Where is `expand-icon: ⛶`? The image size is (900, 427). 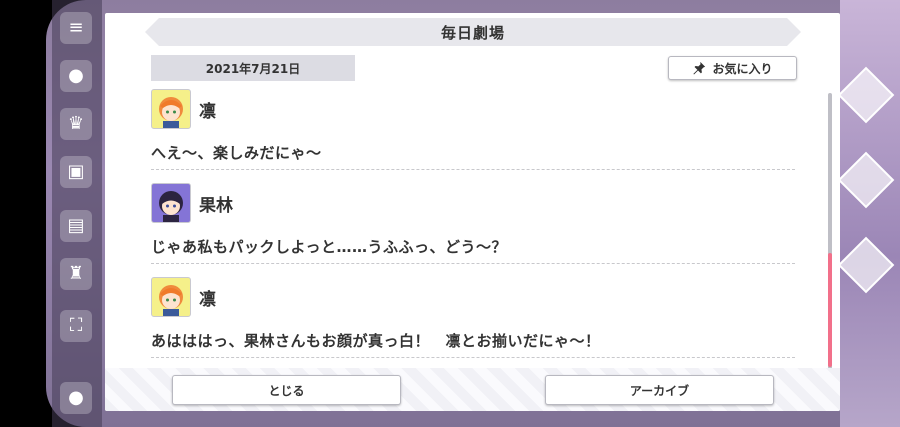 expand-icon: ⛶ is located at coordinates (76, 326).